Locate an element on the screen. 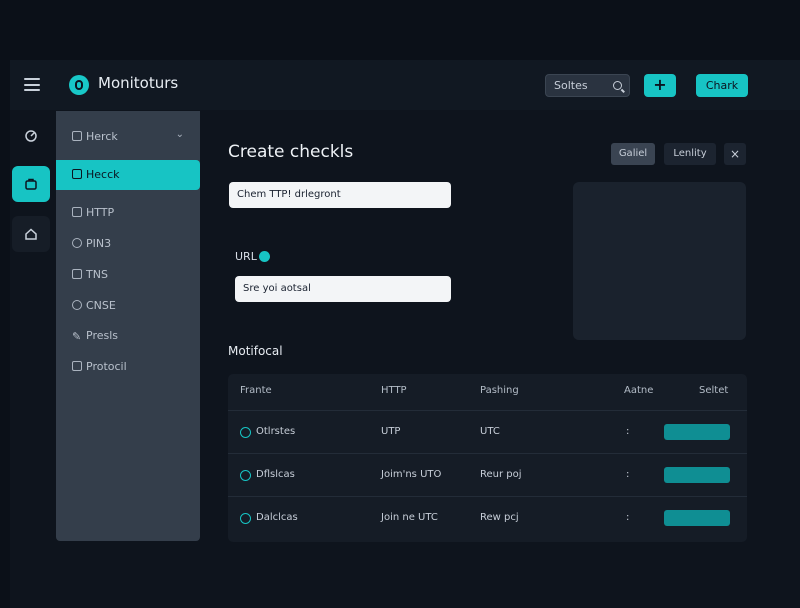 This screenshot has height=608, width=800. pen-icon: ✎ is located at coordinates (77, 336).